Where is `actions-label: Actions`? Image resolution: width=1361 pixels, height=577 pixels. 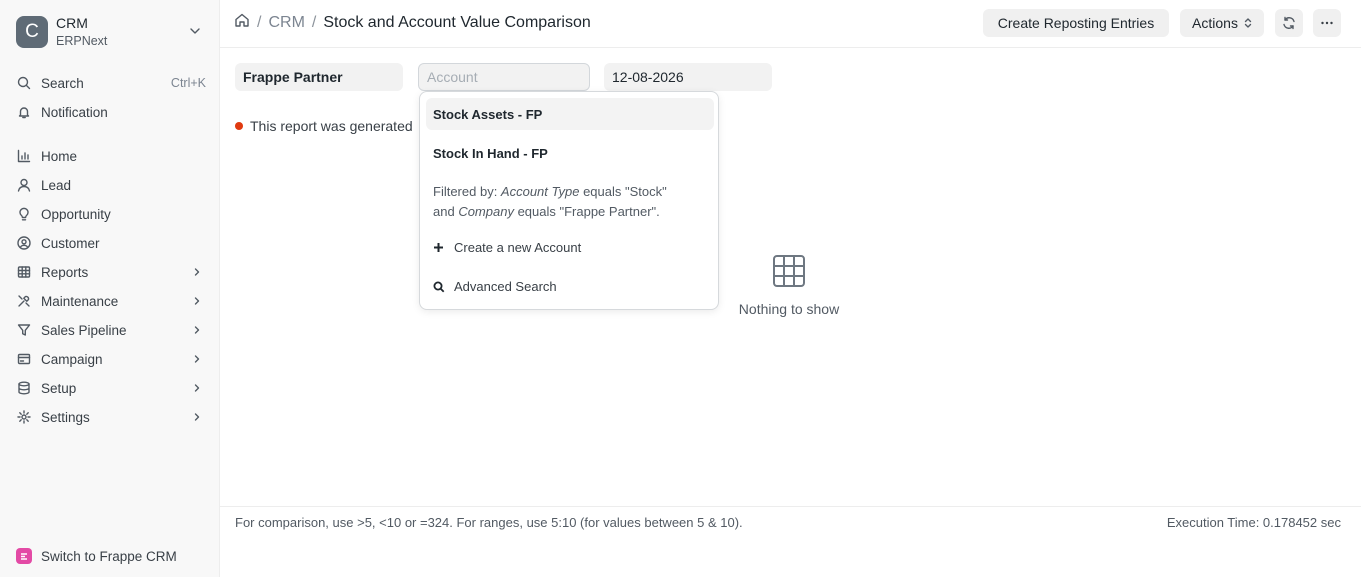
actions-label: Actions is located at coordinates (1215, 23).